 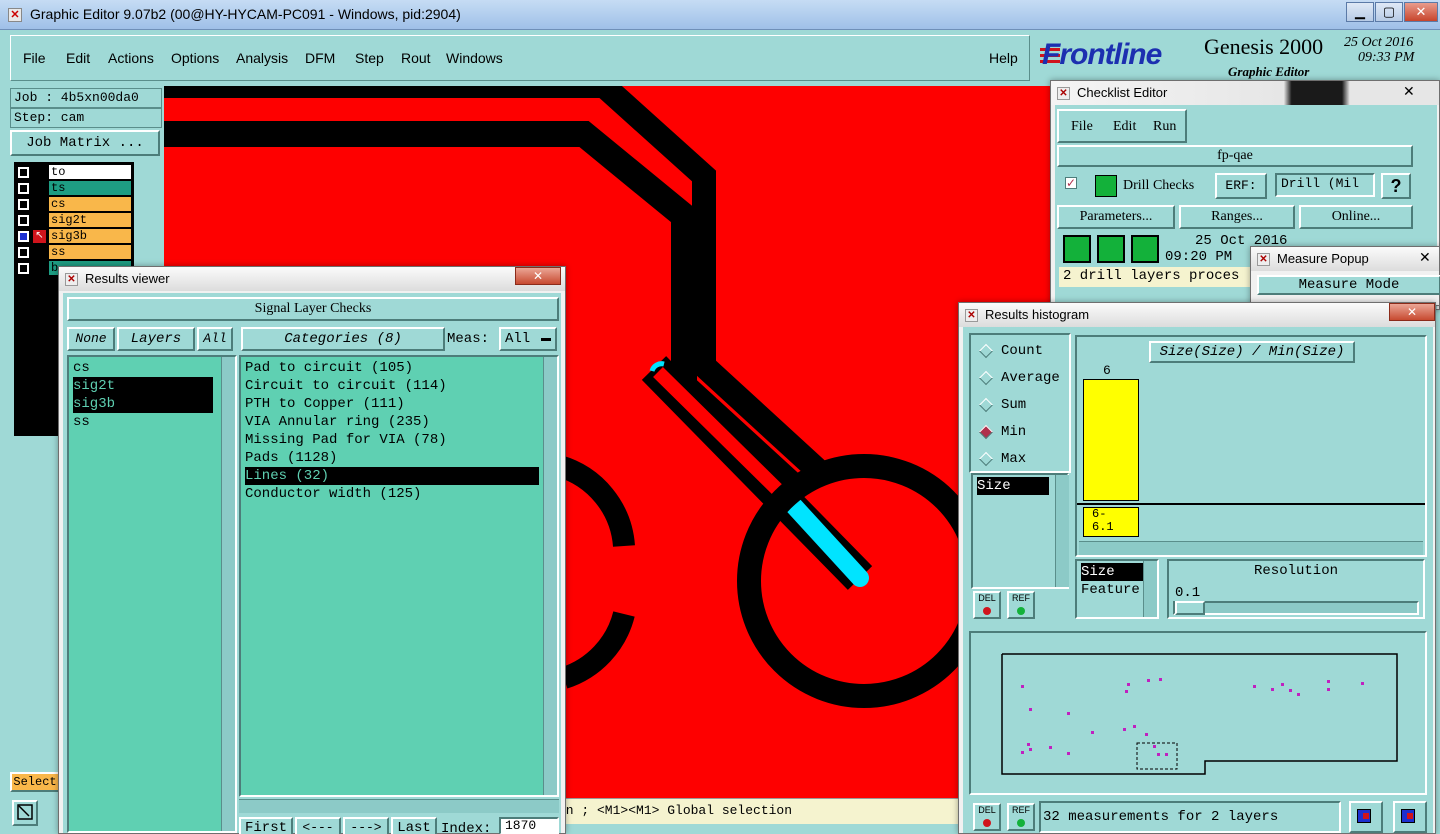 What do you see at coordinates (366, 825) in the screenshot?
I see `next-button: --->` at bounding box center [366, 825].